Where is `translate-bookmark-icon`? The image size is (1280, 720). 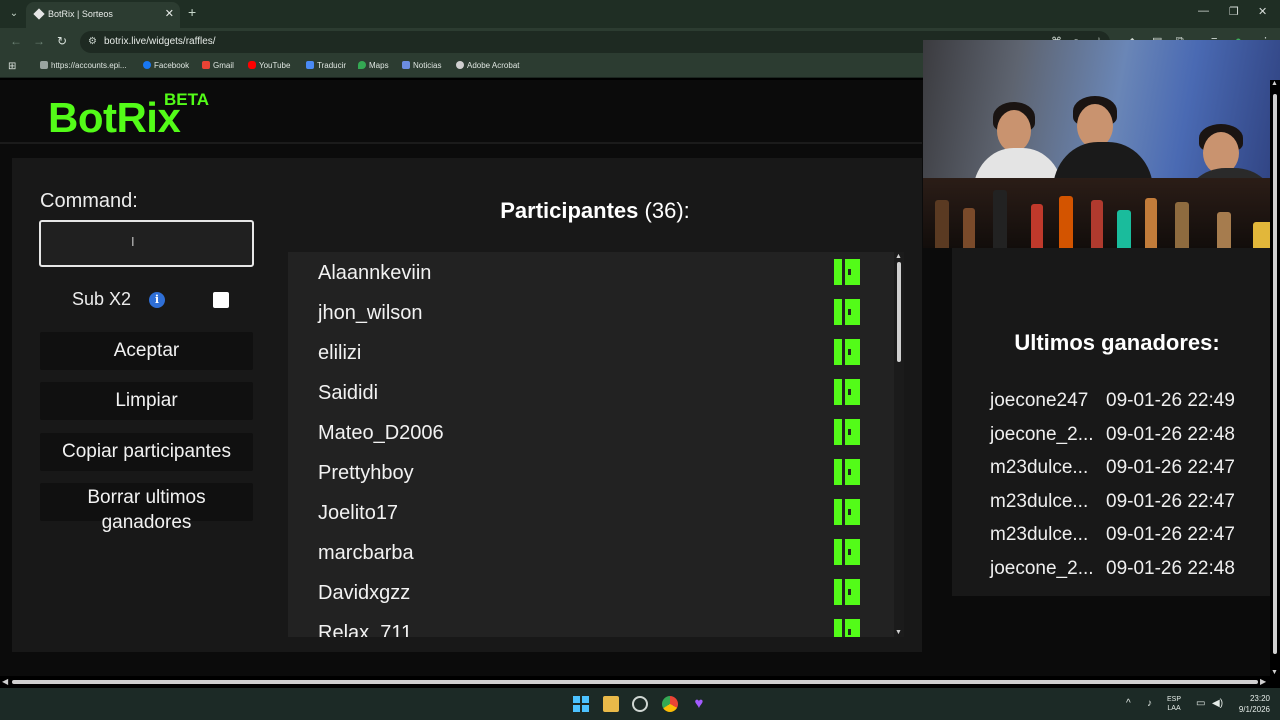 translate-bookmark-icon is located at coordinates (310, 65).